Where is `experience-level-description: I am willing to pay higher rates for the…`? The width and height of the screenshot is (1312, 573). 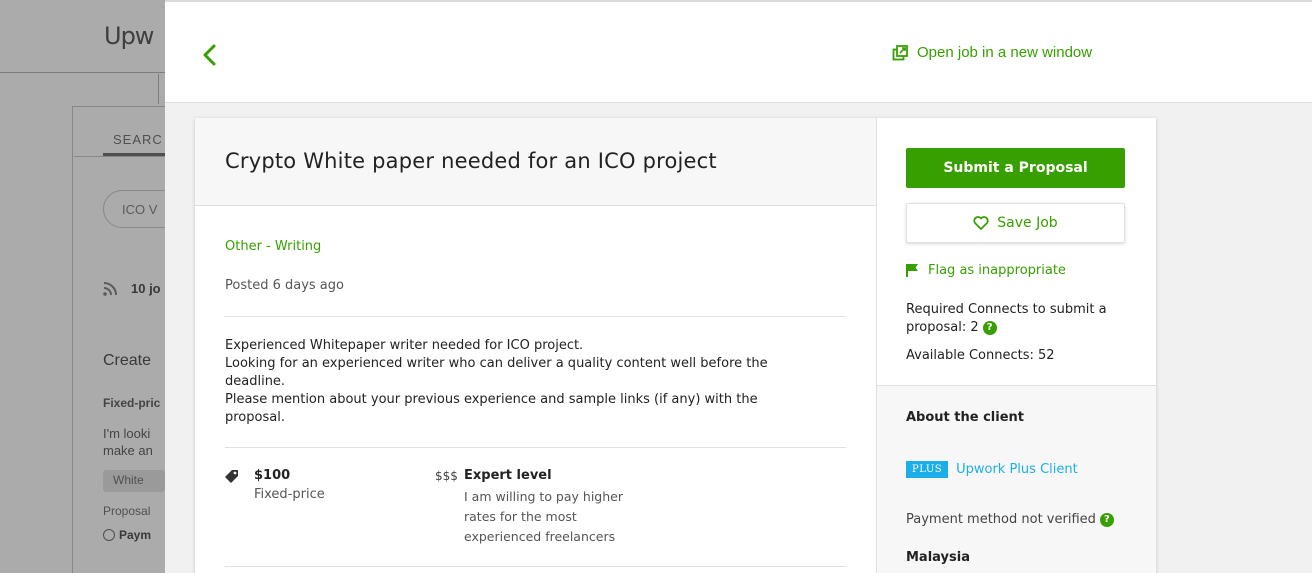
experience-level-description: I am willing to pay higher rates for the… is located at coordinates (543, 516).